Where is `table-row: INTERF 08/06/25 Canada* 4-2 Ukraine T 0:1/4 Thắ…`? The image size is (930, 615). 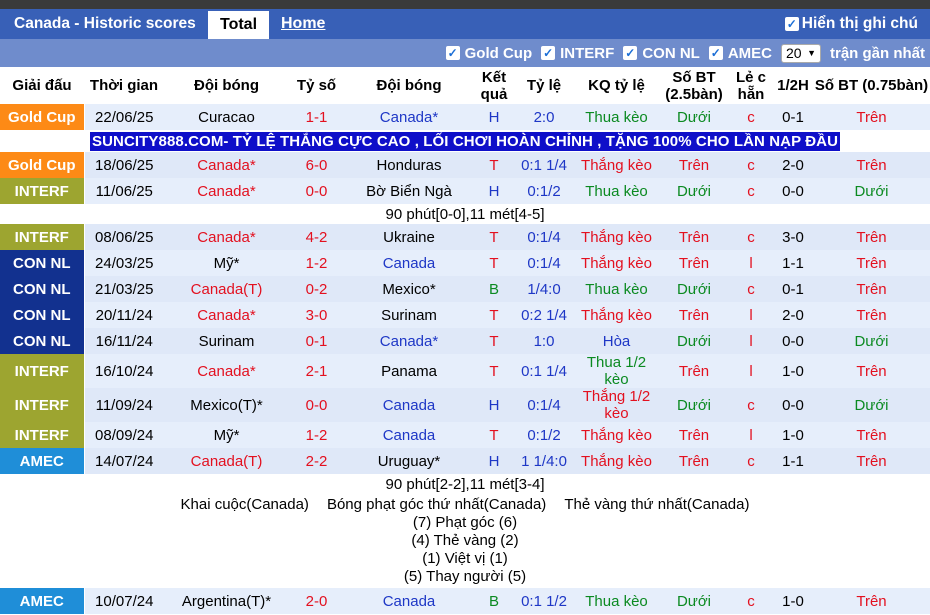 table-row: INTERF 08/06/25 Canada* 4-2 Ukraine T 0:1/4 Thắ… is located at coordinates (465, 237).